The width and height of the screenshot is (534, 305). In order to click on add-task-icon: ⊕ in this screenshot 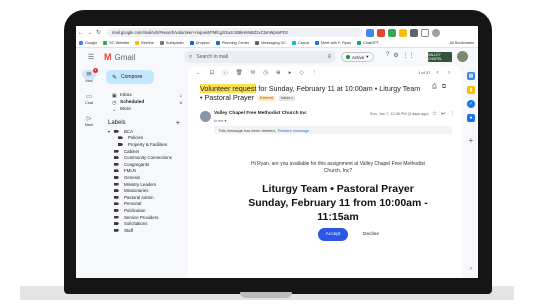, I will do `click(278, 73)`.